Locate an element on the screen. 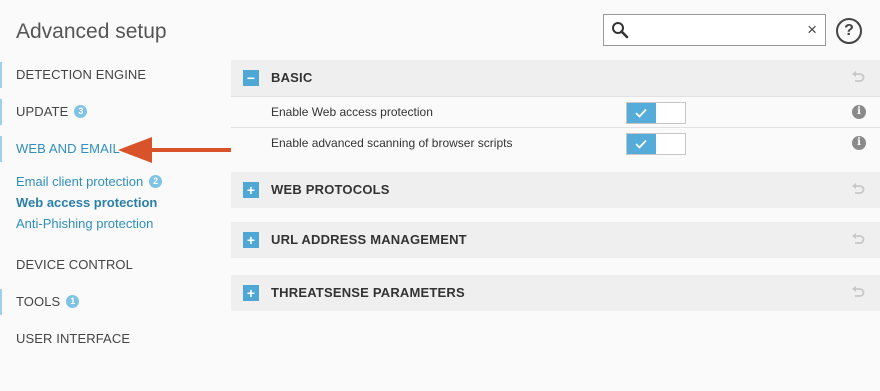 The image size is (880, 391). section-threatsense-parameters-header: + THREATSENSE PARAMETERS is located at coordinates (555, 293).